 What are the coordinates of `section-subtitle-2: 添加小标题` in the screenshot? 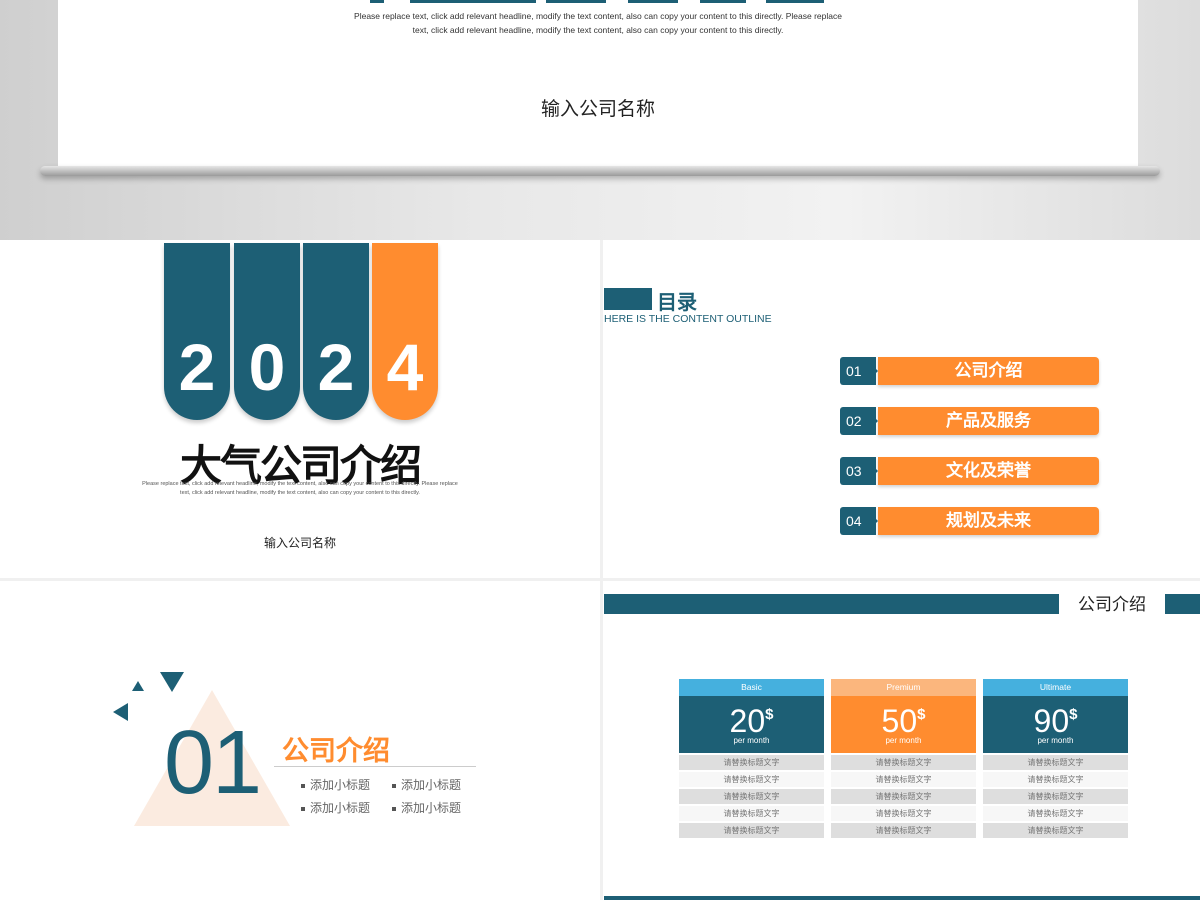 It's located at (426, 784).